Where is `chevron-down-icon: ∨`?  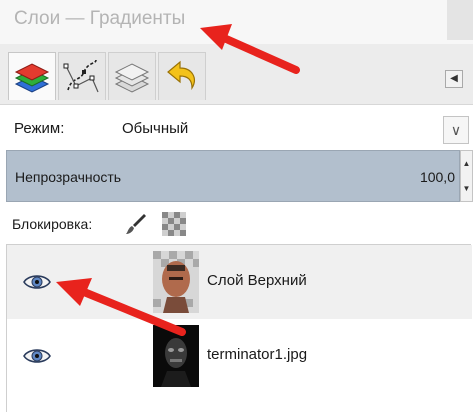 chevron-down-icon: ∨ is located at coordinates (456, 130).